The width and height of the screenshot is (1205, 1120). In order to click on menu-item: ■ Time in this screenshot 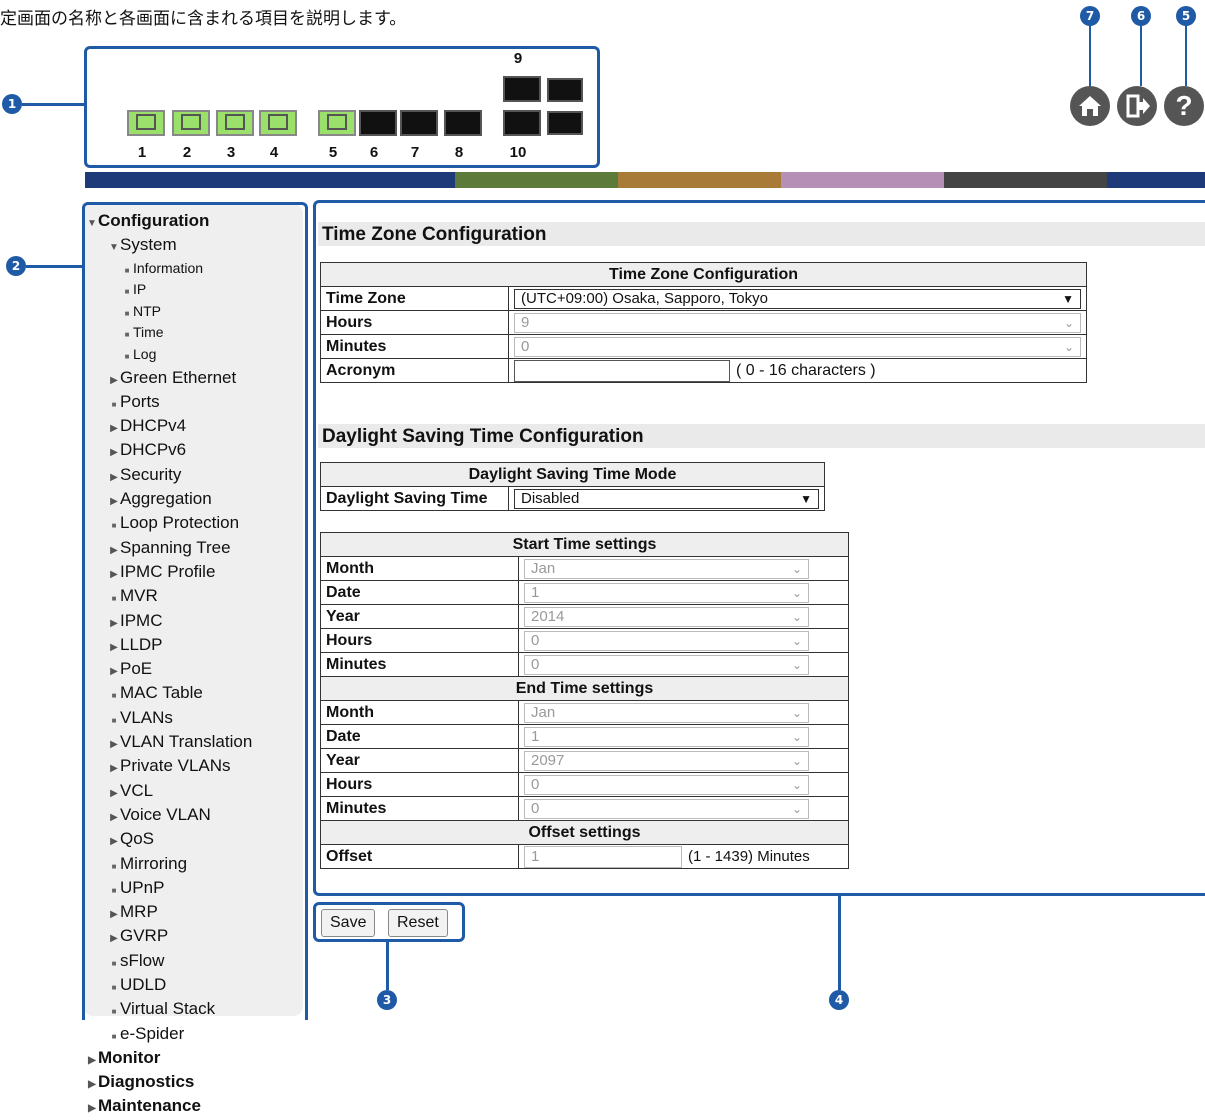, I will do `click(169, 334)`.